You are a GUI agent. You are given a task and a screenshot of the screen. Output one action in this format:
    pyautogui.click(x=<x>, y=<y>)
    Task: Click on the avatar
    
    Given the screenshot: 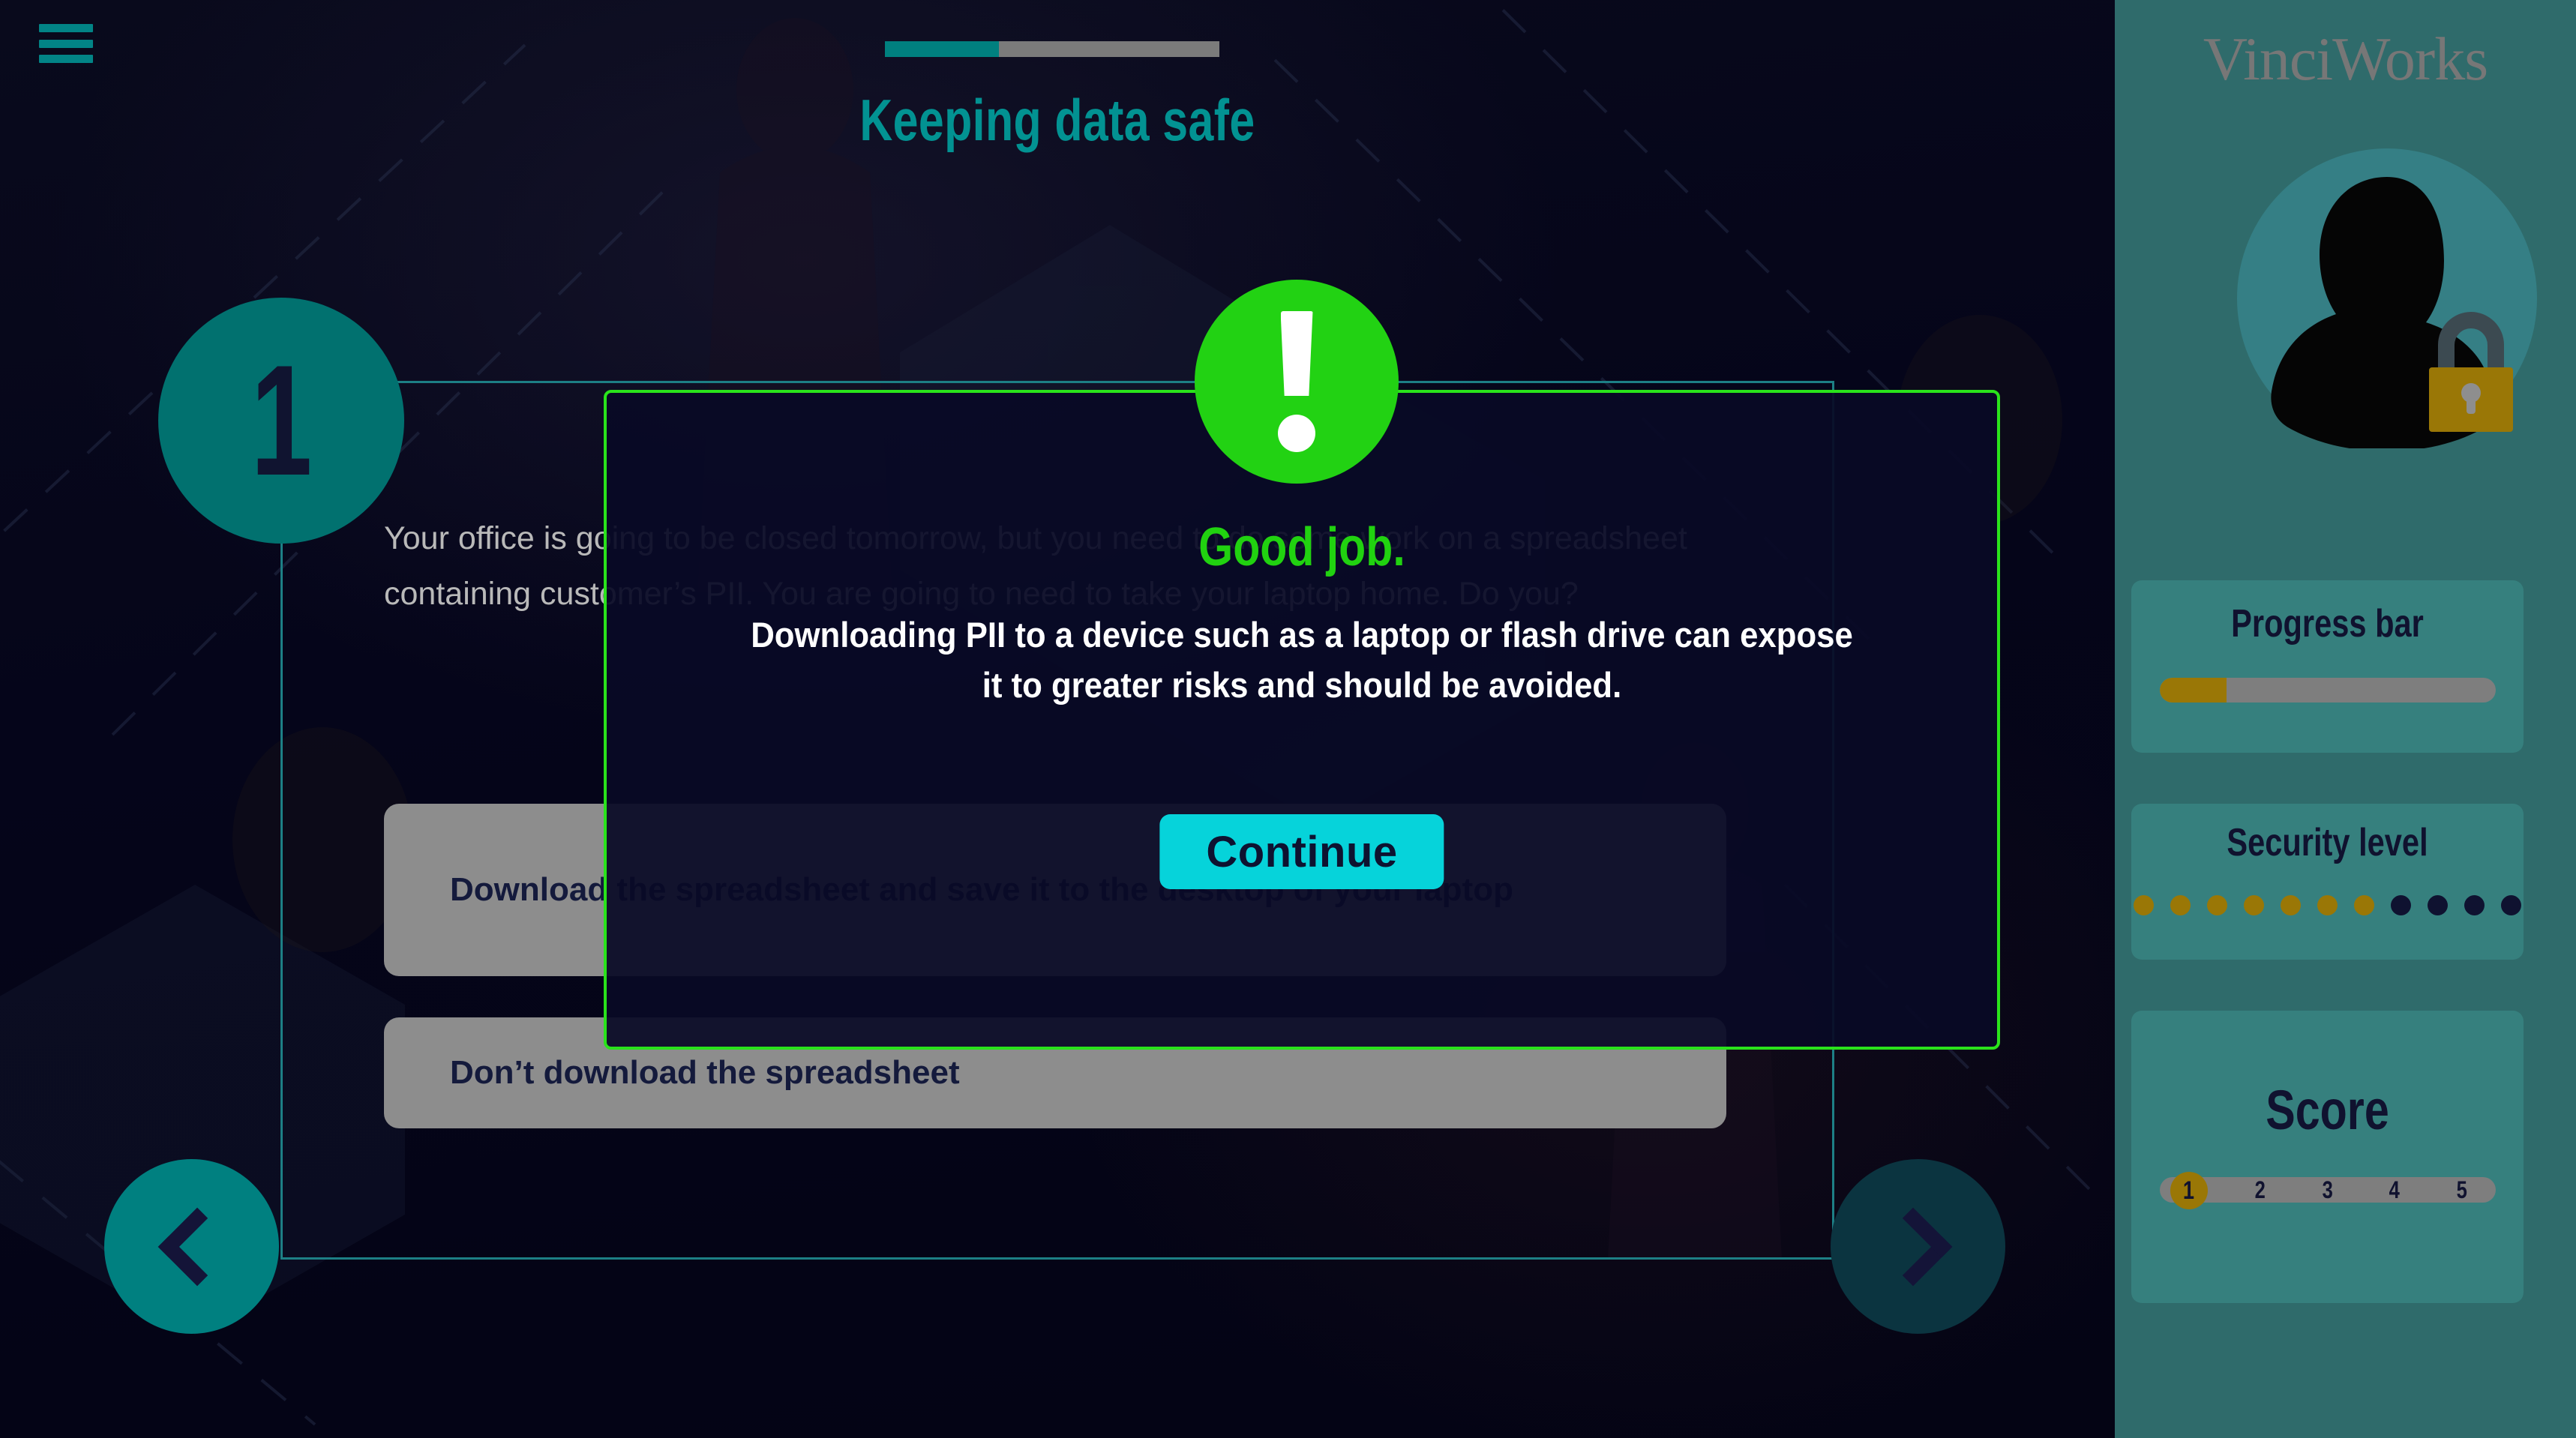 What is the action you would take?
    pyautogui.click(x=2391, y=298)
    